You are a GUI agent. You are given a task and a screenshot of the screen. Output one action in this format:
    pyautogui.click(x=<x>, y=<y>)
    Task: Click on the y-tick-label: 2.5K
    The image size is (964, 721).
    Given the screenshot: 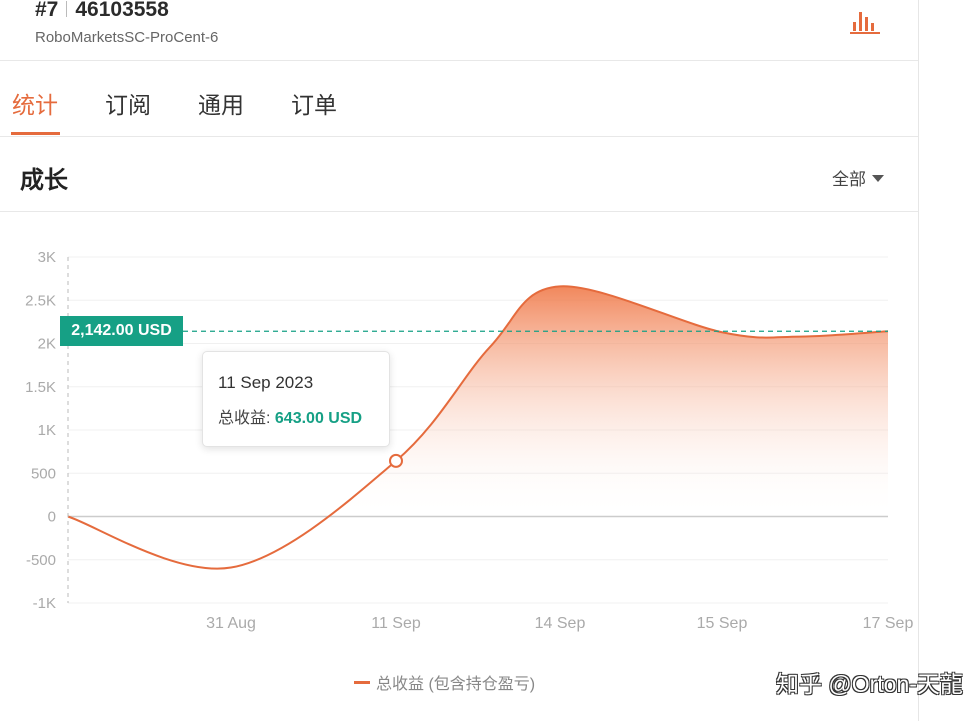 What is the action you would take?
    pyautogui.click(x=40, y=300)
    